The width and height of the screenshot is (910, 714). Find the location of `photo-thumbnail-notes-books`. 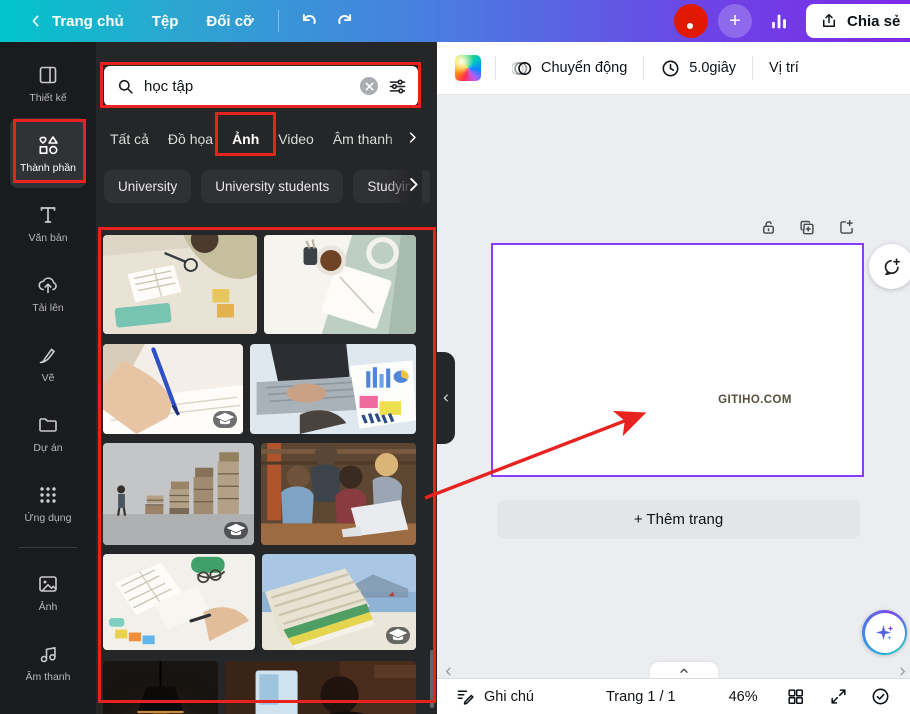

photo-thumbnail-notes-books is located at coordinates (179, 602).